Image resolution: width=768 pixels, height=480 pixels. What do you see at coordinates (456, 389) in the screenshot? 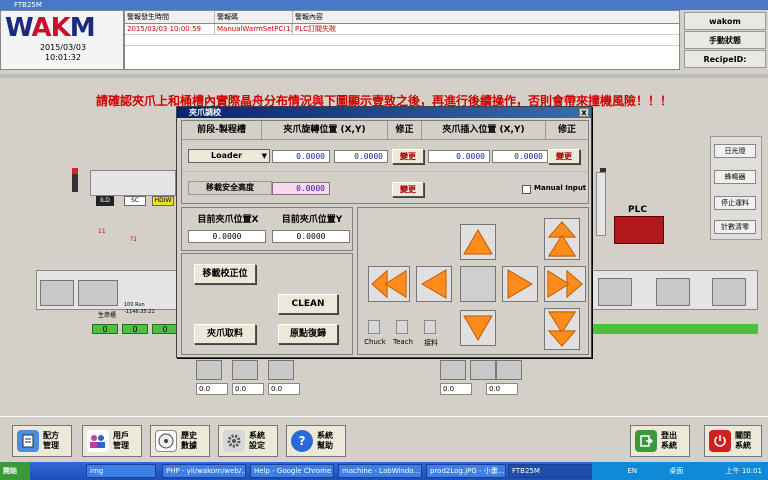
I see `value-box-4: 0.0` at bounding box center [456, 389].